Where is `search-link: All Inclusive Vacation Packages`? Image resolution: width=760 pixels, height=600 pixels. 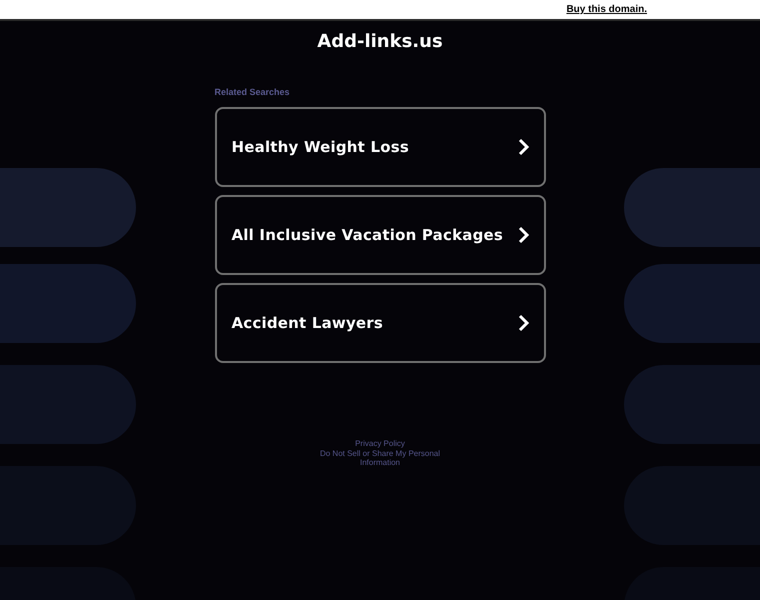
search-link: All Inclusive Vacation Packages is located at coordinates (380, 235).